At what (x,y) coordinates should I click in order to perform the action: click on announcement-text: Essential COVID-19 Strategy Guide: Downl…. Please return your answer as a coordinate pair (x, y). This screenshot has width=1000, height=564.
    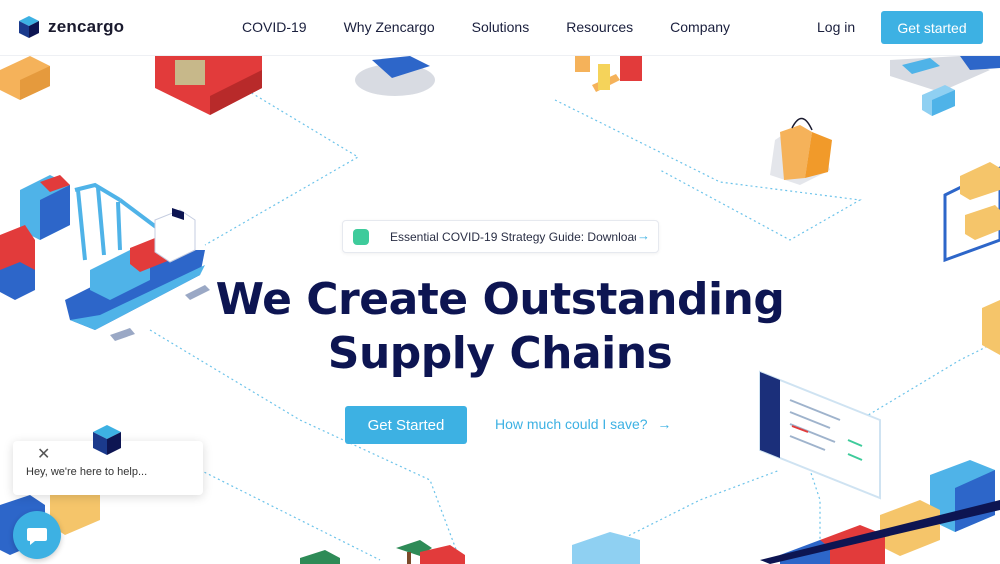
    Looking at the image, I should click on (513, 237).